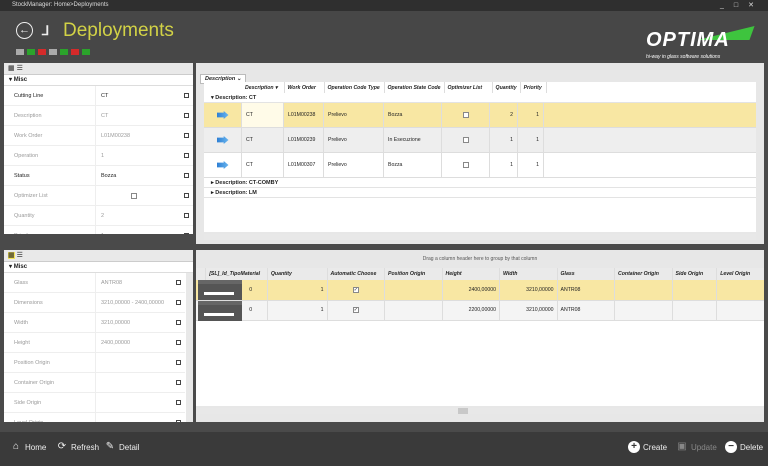 Image resolution: width=768 pixels, height=466 pixels. I want to click on cell-side-origin, so click(695, 310).